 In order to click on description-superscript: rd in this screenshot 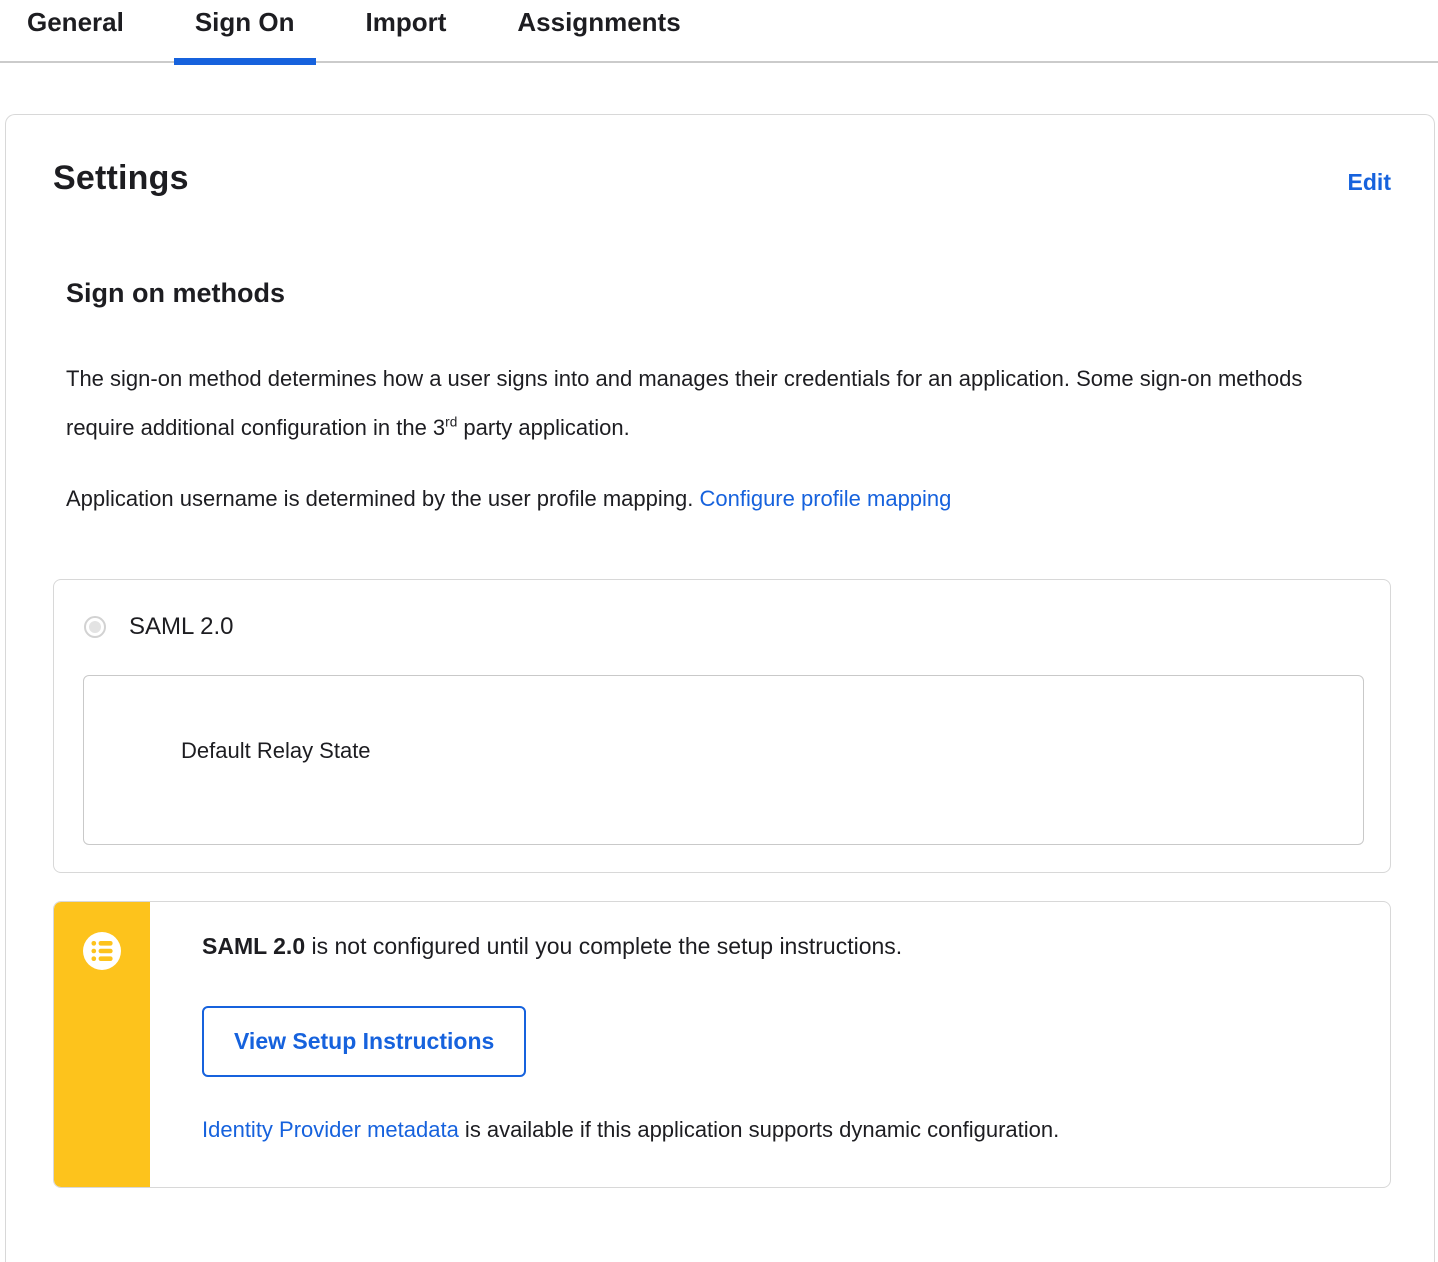, I will do `click(451, 422)`.